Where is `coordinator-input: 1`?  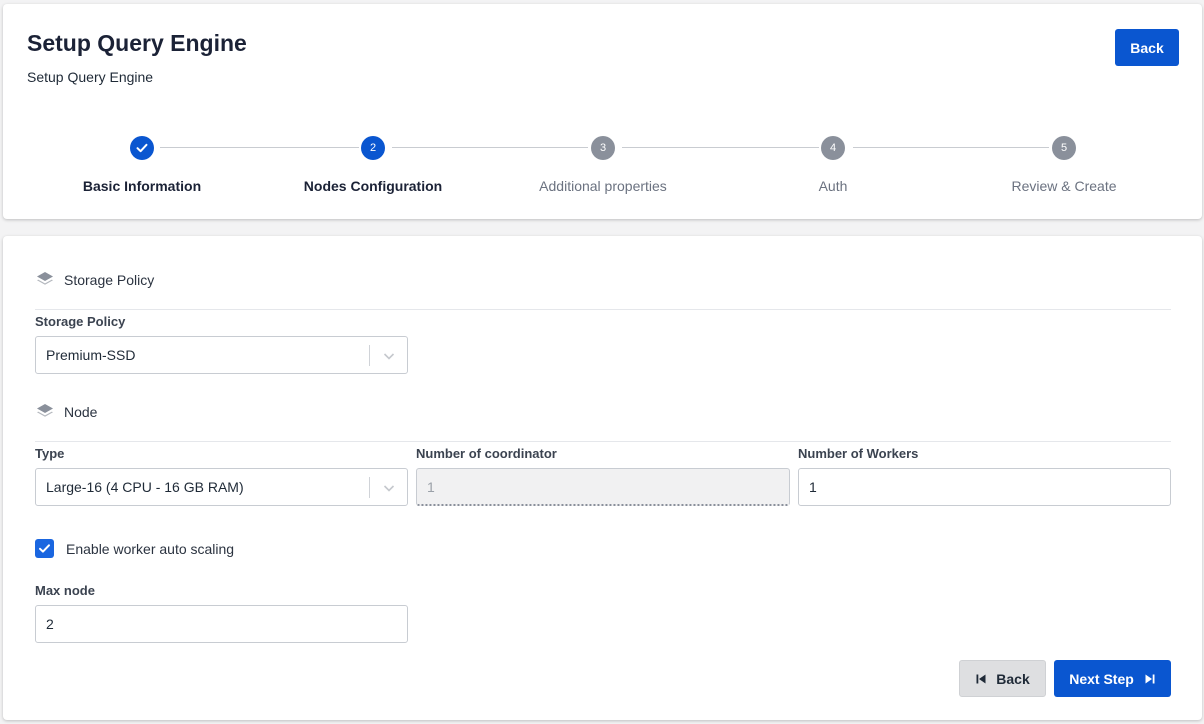 coordinator-input: 1 is located at coordinates (603, 487).